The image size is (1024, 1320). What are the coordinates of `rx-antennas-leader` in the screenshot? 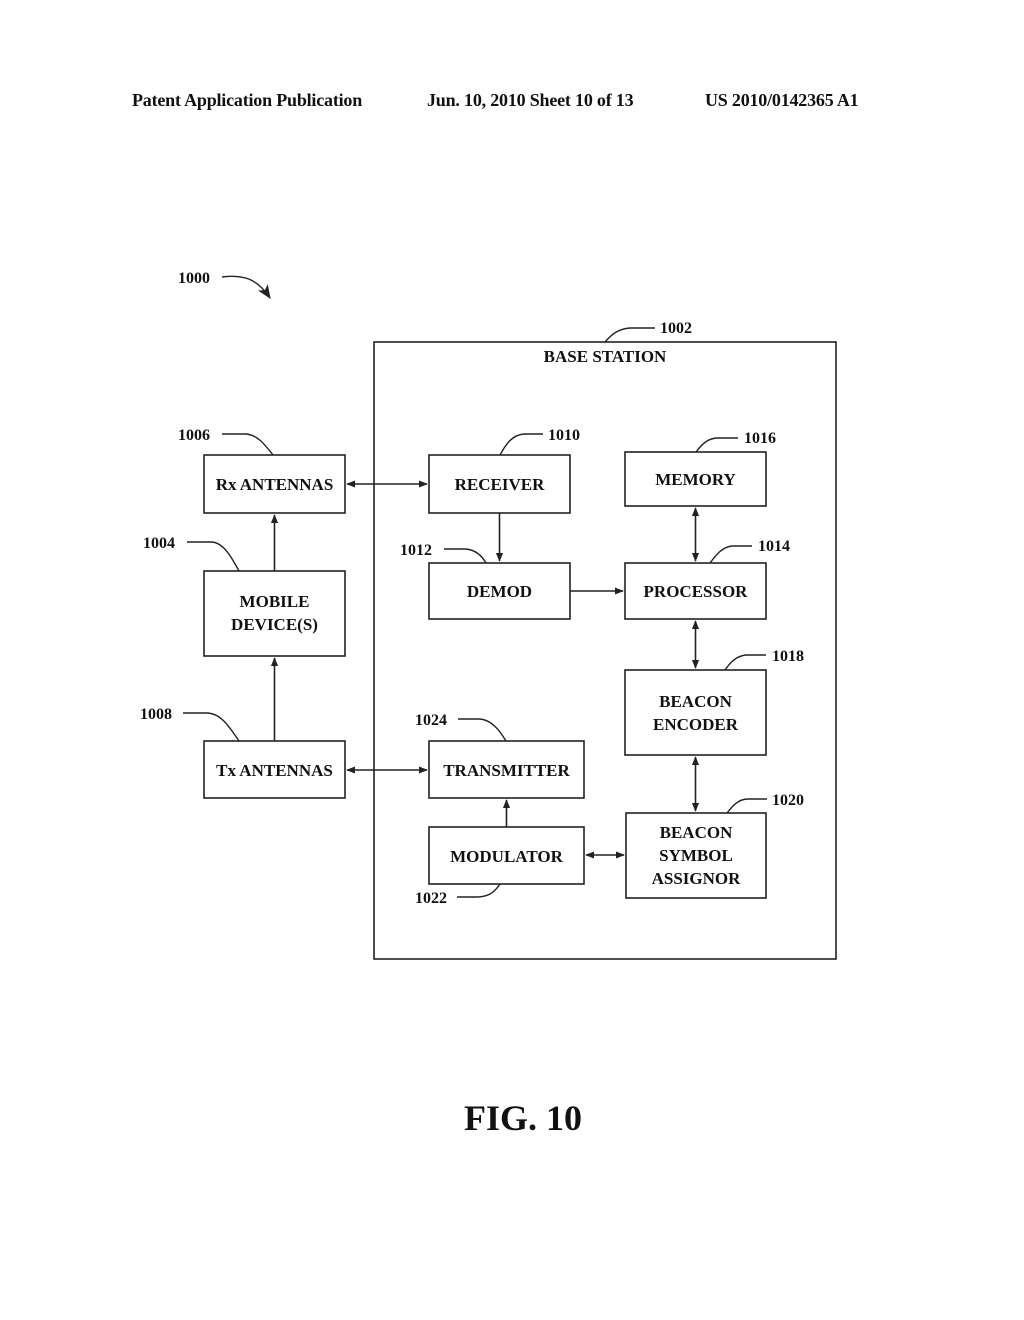 It's located at (248, 444).